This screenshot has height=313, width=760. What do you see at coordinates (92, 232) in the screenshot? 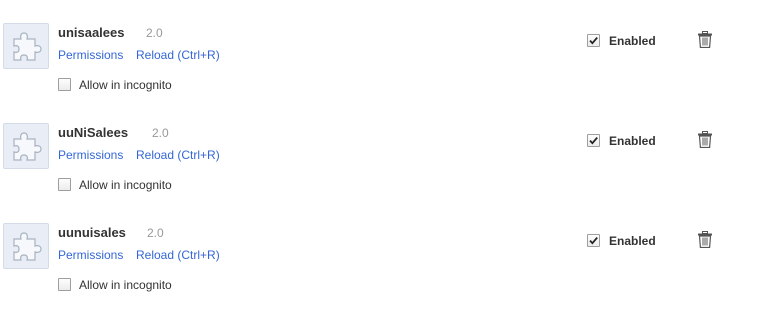
I see `extension-name: uunuisales` at bounding box center [92, 232].